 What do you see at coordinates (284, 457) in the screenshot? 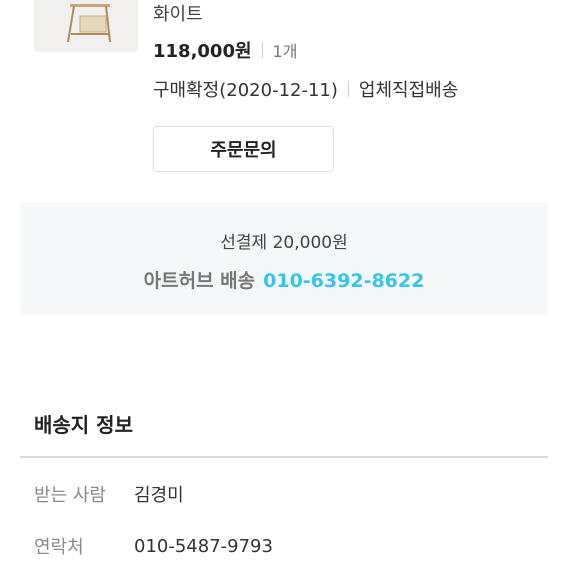
I see `section-divider` at bounding box center [284, 457].